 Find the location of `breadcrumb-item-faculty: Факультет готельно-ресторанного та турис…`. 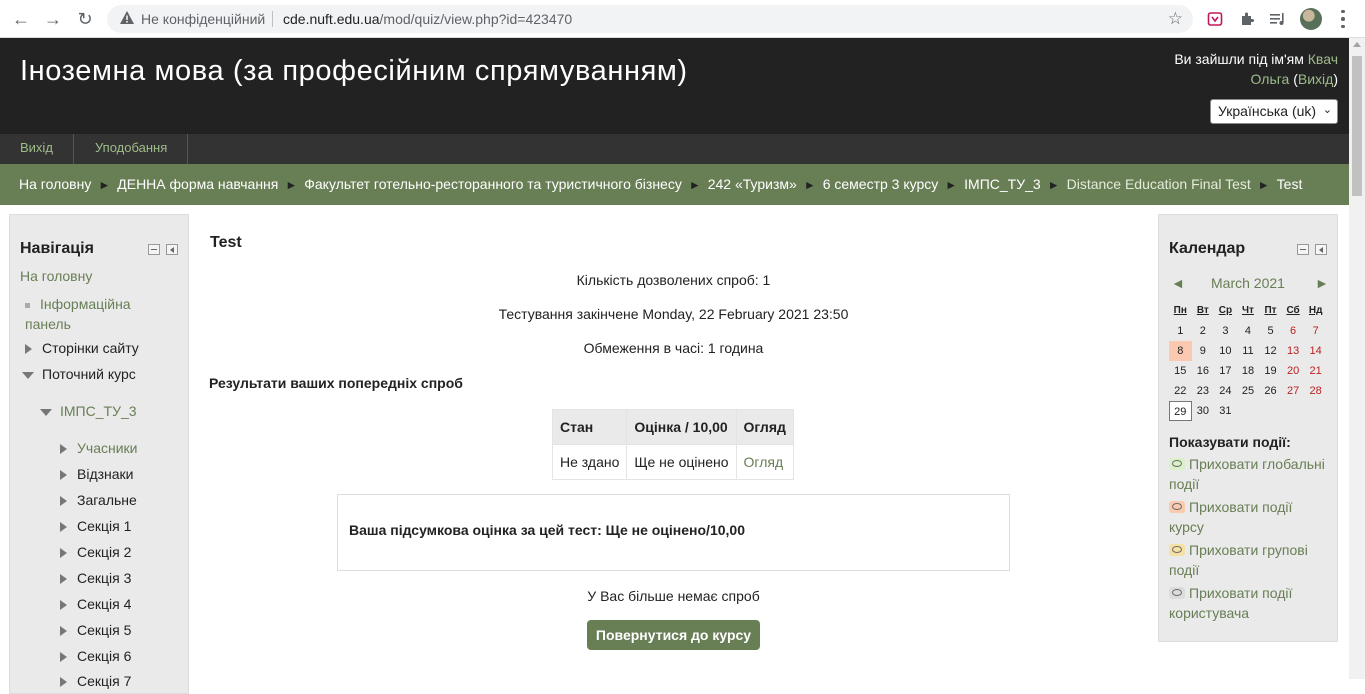

breadcrumb-item-faculty: Факультет готельно-ресторанного та турис… is located at coordinates (493, 184).